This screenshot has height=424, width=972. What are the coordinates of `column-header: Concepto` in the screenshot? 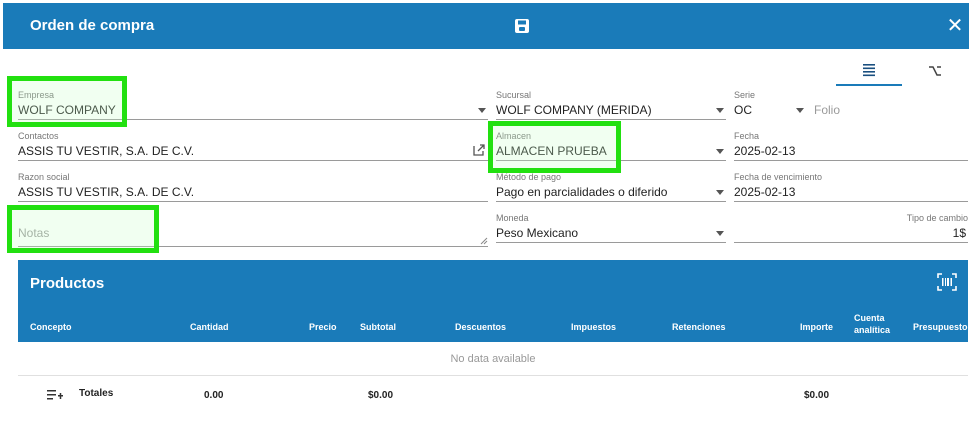 It's located at (51, 327).